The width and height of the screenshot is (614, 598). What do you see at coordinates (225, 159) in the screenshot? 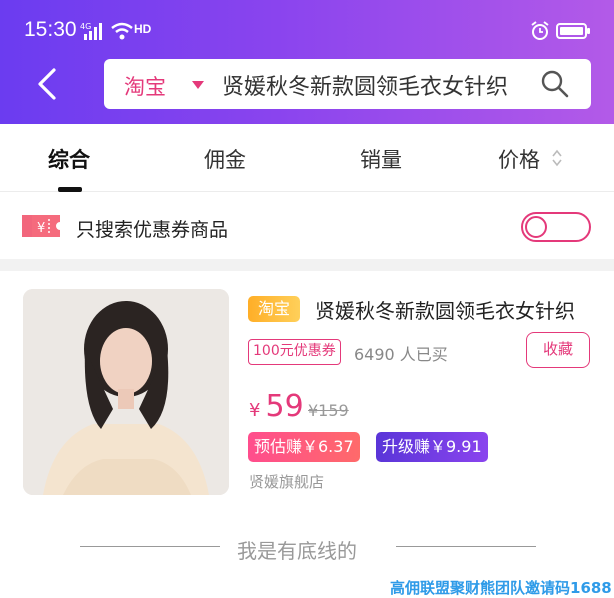
I see `tab-commission: 佣金` at bounding box center [225, 159].